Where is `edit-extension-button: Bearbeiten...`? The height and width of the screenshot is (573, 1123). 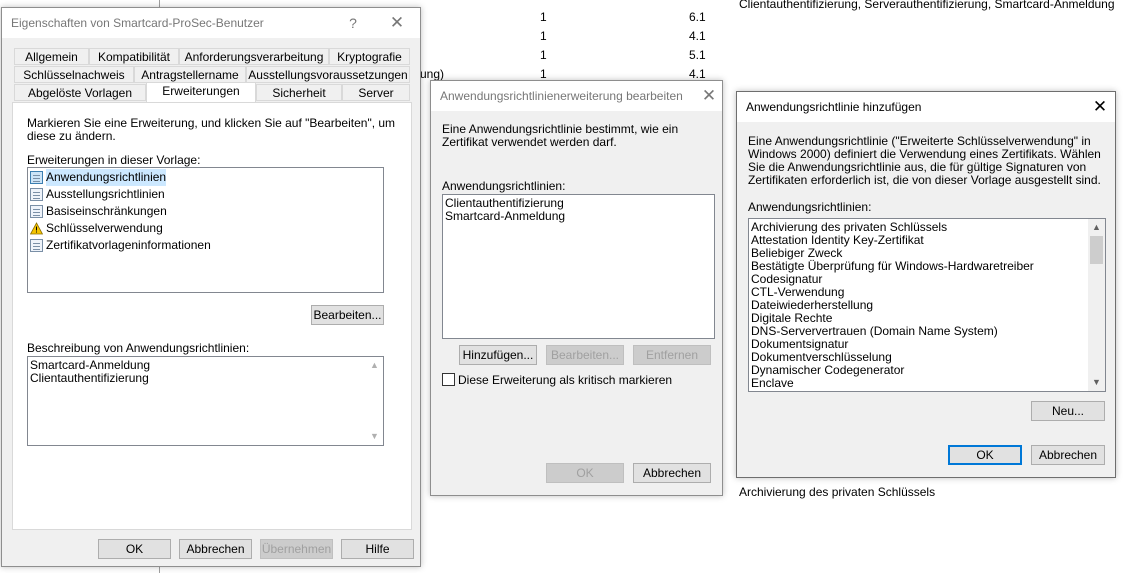
edit-extension-button: Bearbeiten... is located at coordinates (347, 315).